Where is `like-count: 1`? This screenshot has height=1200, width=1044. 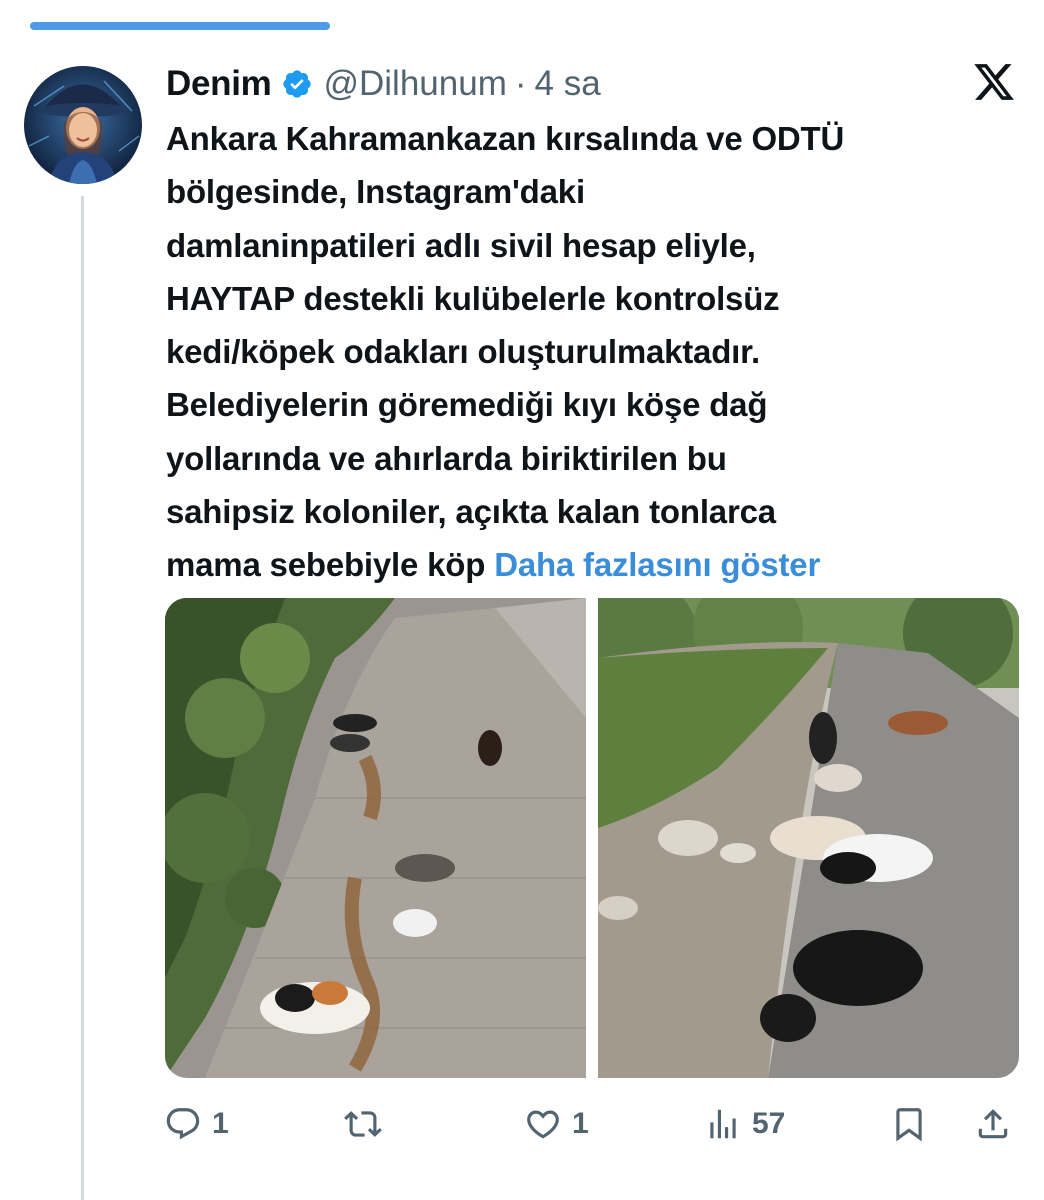 like-count: 1 is located at coordinates (580, 1123).